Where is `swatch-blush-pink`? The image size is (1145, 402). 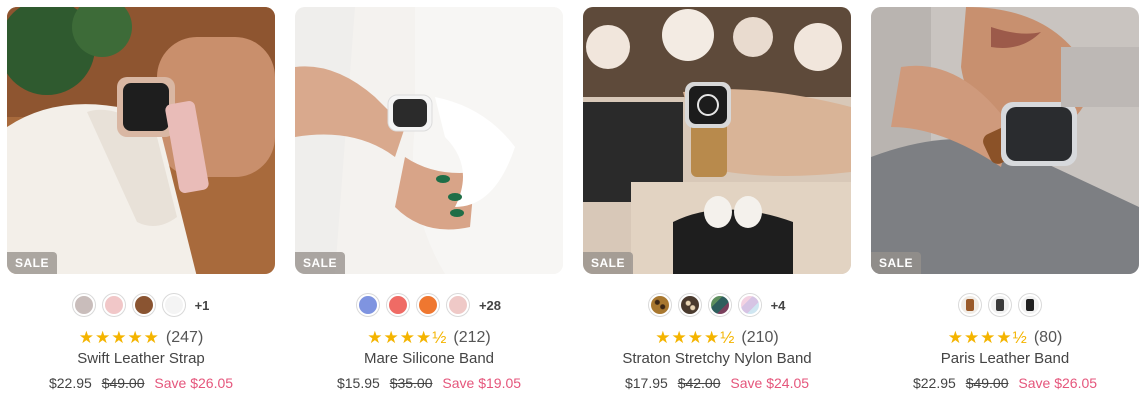 swatch-blush-pink is located at coordinates (113, 305).